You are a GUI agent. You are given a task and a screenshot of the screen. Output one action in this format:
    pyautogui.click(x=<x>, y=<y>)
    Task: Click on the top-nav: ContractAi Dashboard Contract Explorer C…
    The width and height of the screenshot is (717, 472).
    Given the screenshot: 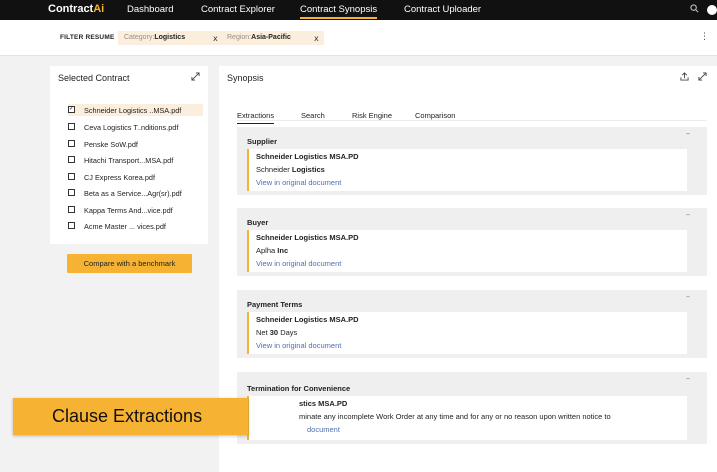 What is the action you would take?
    pyautogui.click(x=358, y=10)
    